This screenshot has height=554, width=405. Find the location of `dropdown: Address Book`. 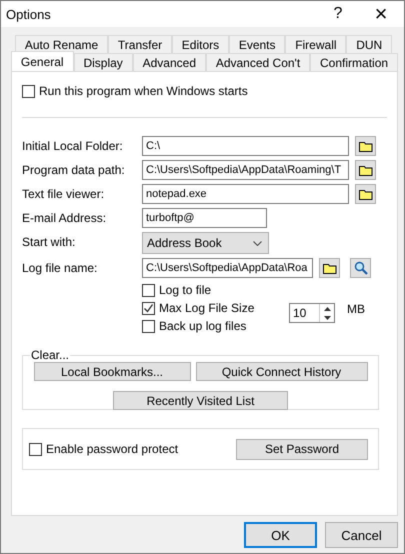

dropdown: Address Book is located at coordinates (205, 243).